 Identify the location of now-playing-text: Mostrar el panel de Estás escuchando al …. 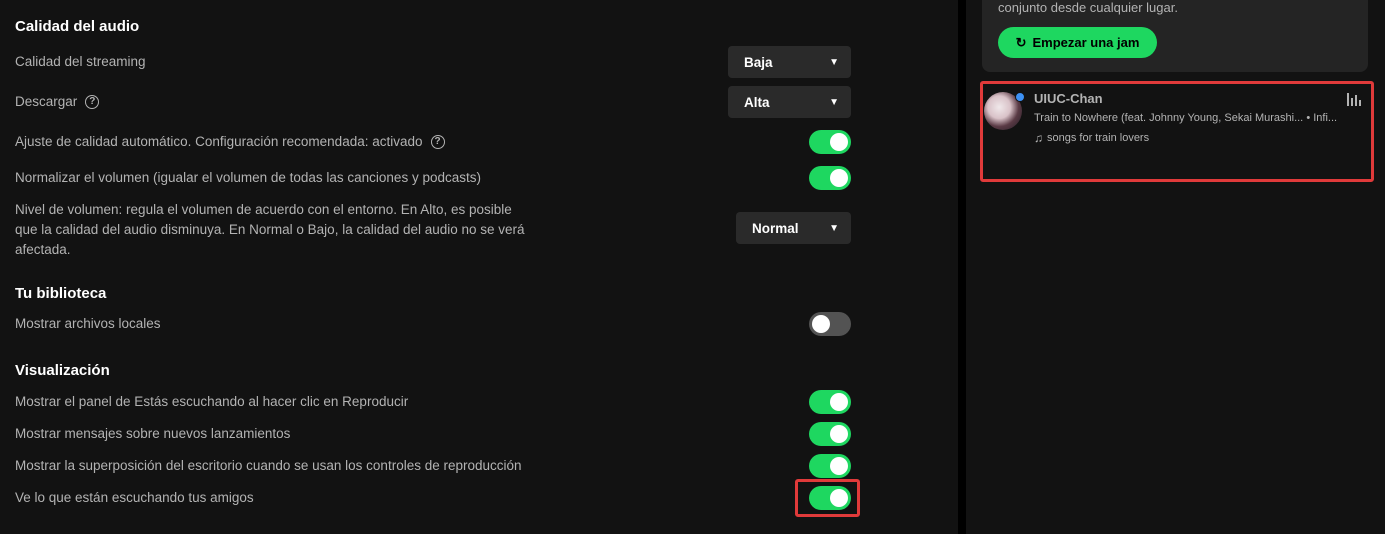
(212, 401).